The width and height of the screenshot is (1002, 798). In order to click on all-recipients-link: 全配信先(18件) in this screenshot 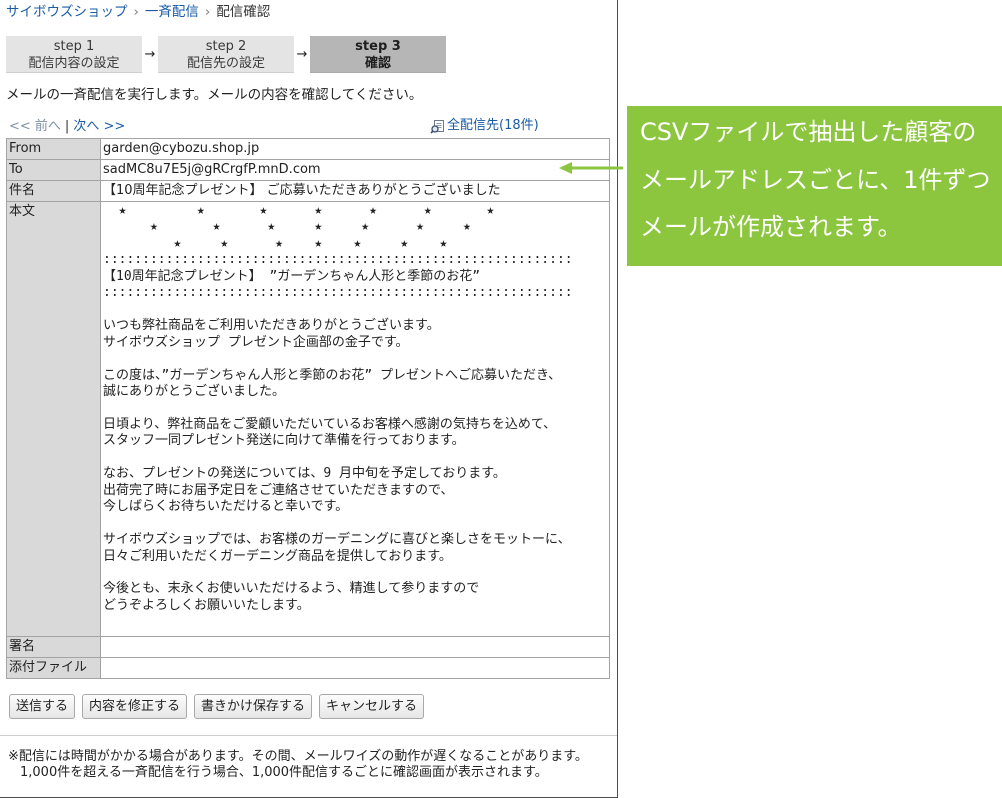, I will do `click(484, 126)`.